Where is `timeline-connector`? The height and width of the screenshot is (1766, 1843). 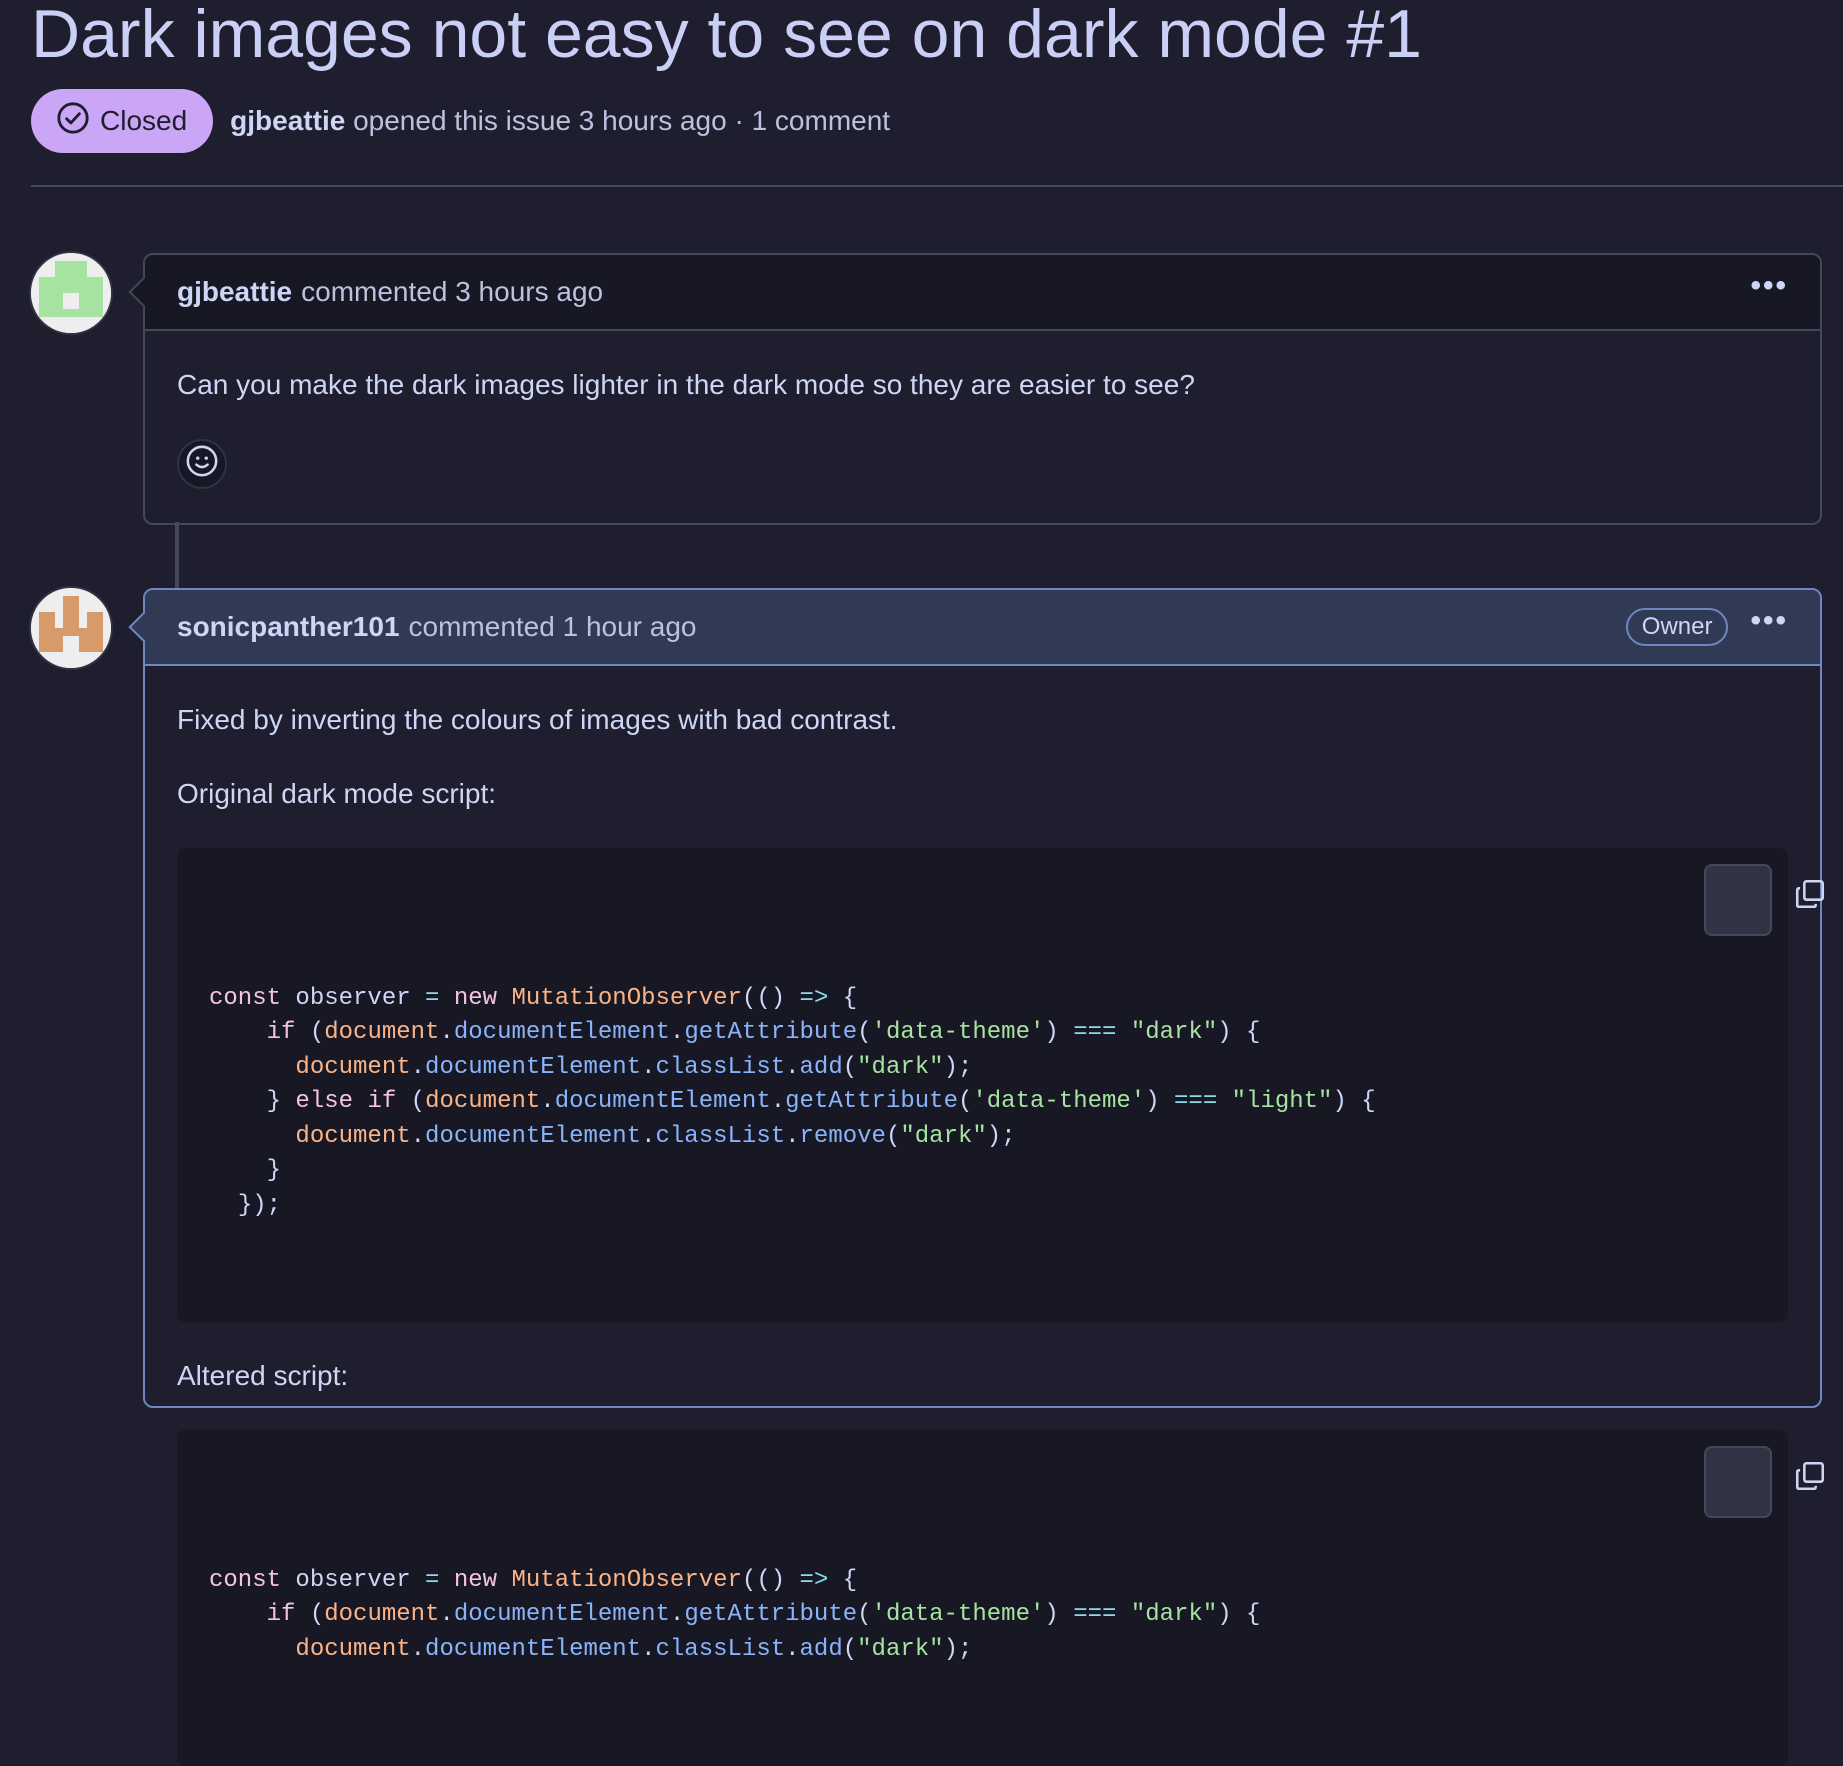 timeline-connector is located at coordinates (177, 555).